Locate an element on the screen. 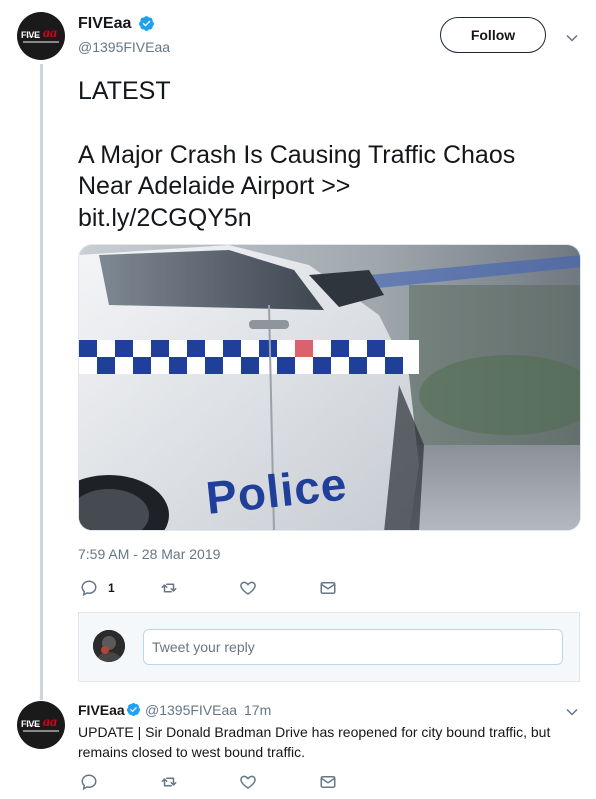  author-handle: @1395FIVEaa is located at coordinates (124, 47).